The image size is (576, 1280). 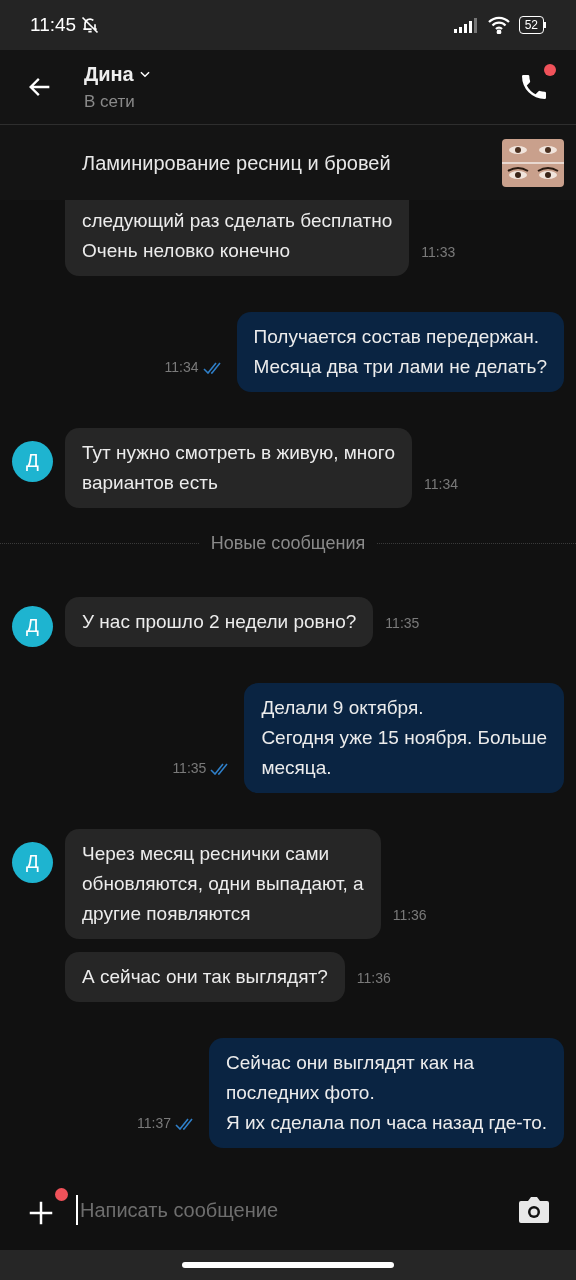 I want to click on message-text: А сейчас они так выглядят?, so click(x=205, y=977).